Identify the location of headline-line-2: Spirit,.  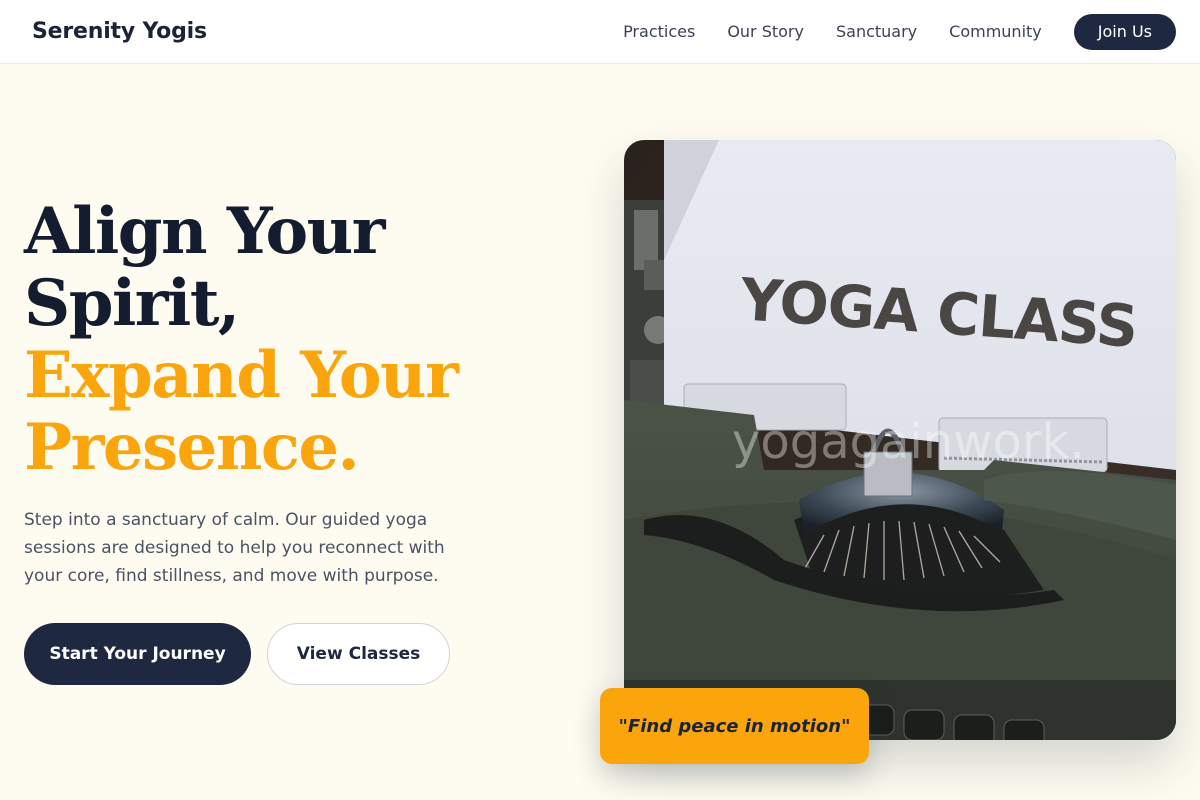
(132, 303).